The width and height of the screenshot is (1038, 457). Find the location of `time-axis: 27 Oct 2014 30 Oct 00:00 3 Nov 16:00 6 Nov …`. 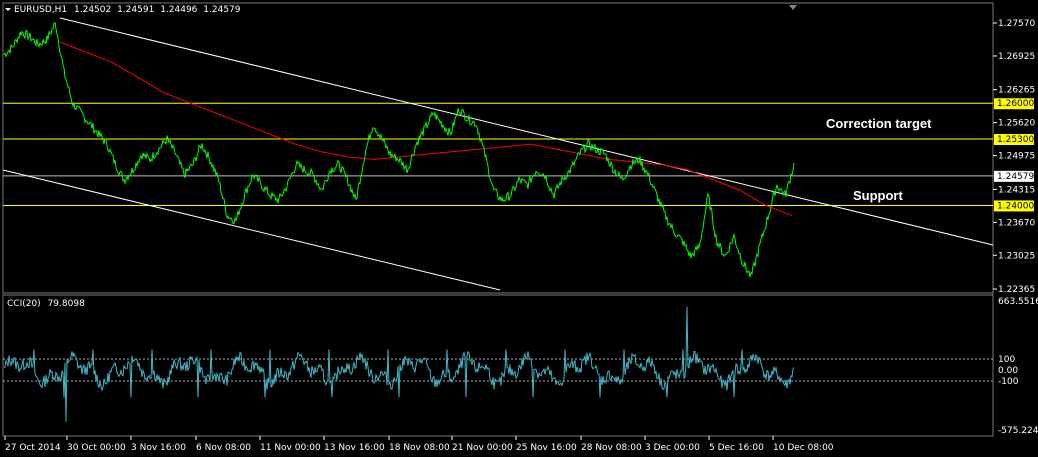

time-axis: 27 Oct 2014 30 Oct 00:00 3 Nov 16:00 6 Nov … is located at coordinates (419, 444).